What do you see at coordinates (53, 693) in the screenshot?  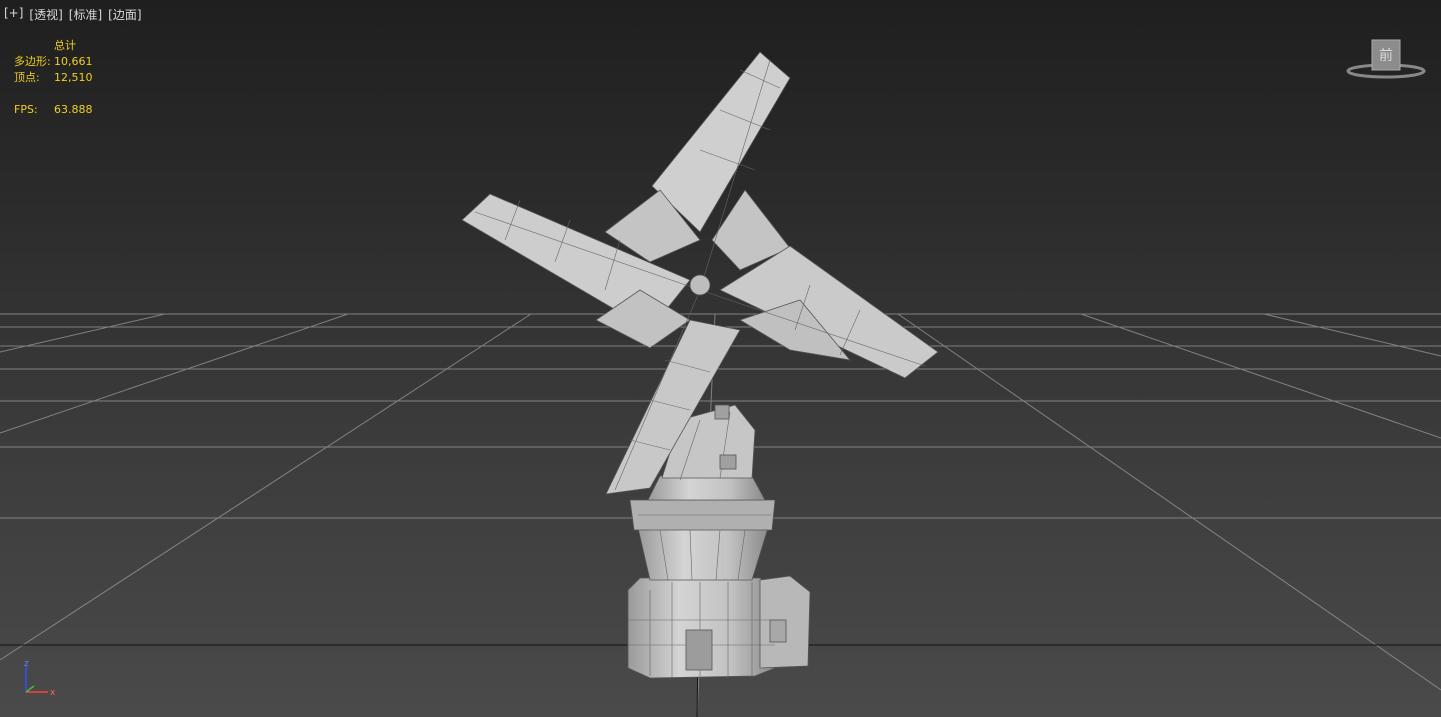 I see `x-axis-label: x` at bounding box center [53, 693].